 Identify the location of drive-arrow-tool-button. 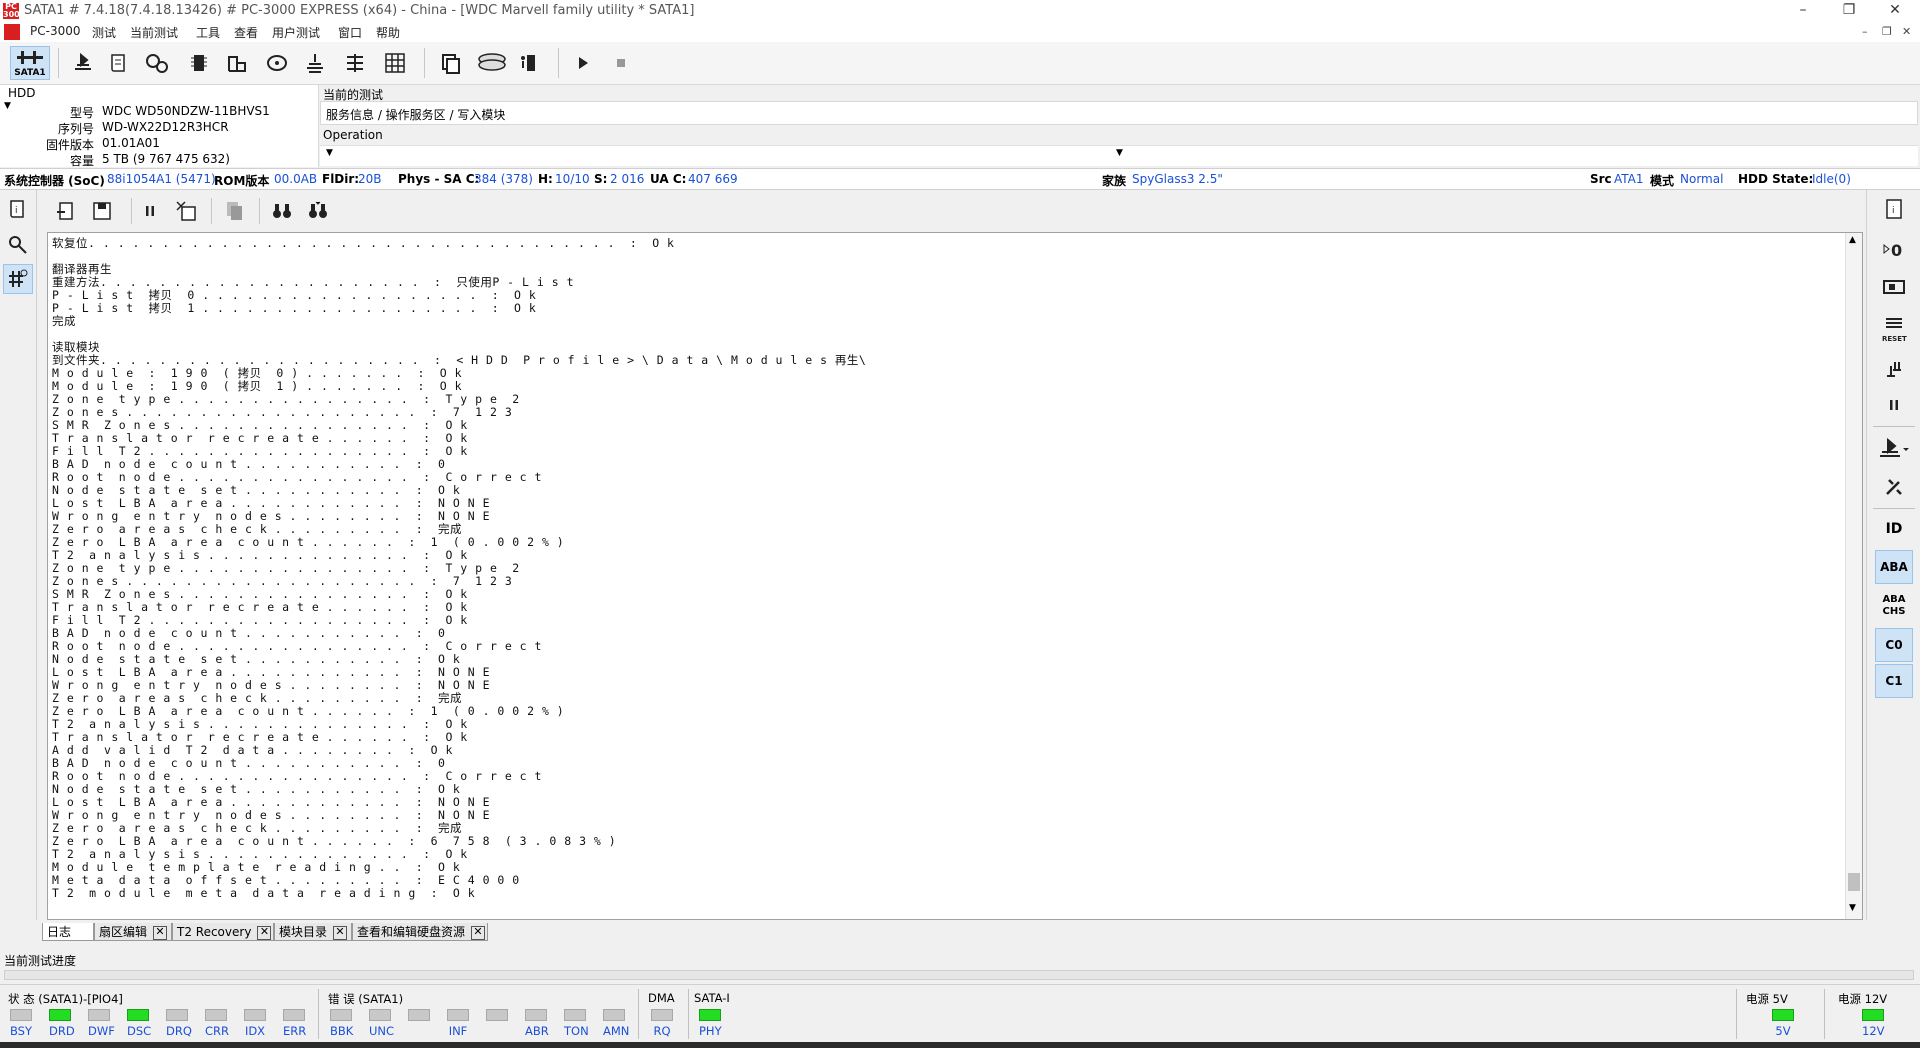
(1894, 449).